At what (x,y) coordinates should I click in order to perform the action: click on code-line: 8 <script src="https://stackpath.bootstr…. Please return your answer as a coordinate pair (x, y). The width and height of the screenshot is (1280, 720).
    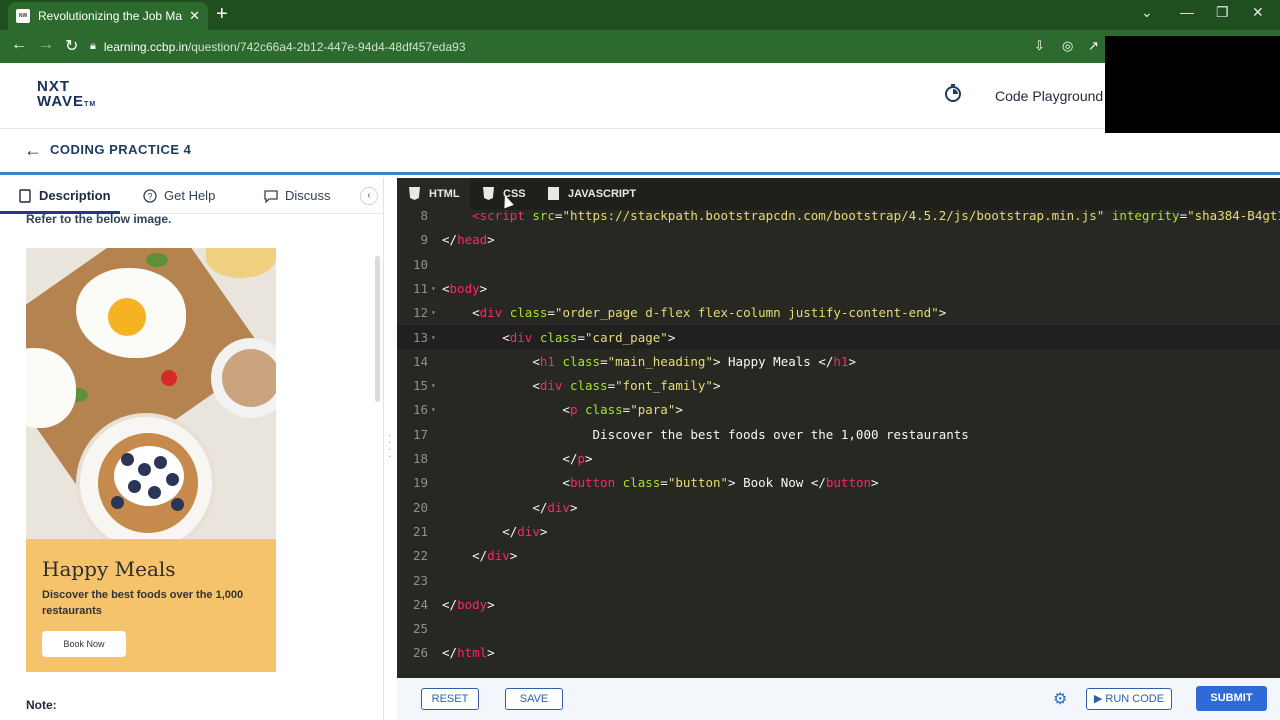
    Looking at the image, I should click on (838, 216).